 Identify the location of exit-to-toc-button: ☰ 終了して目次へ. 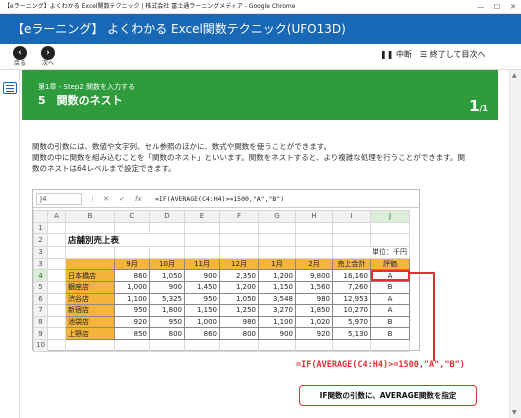
(452, 55).